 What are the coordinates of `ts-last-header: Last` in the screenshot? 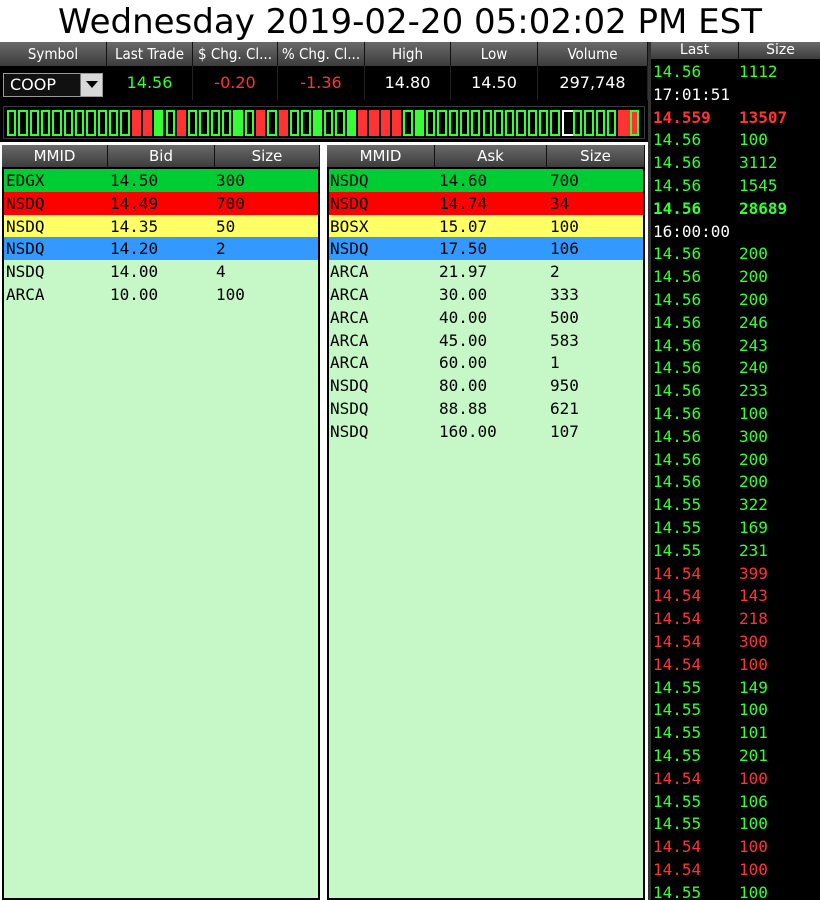 It's located at (695, 50).